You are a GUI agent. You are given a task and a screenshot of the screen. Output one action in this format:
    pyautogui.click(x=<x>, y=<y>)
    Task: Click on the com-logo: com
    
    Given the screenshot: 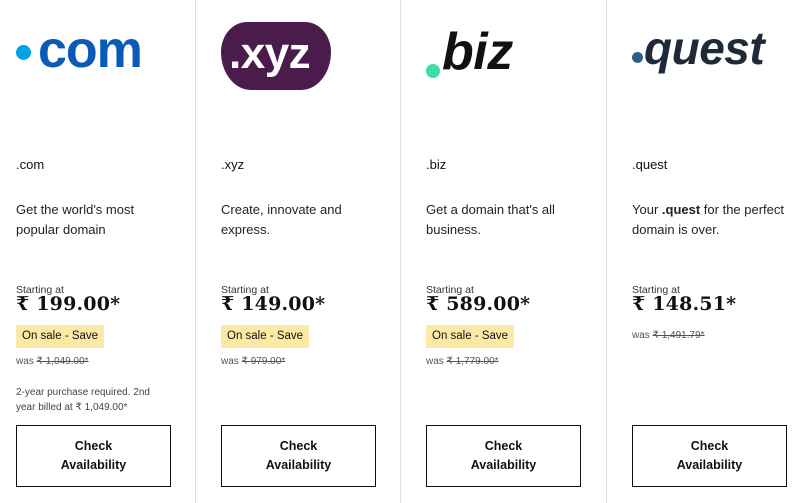 What is the action you would take?
    pyautogui.click(x=96, y=56)
    